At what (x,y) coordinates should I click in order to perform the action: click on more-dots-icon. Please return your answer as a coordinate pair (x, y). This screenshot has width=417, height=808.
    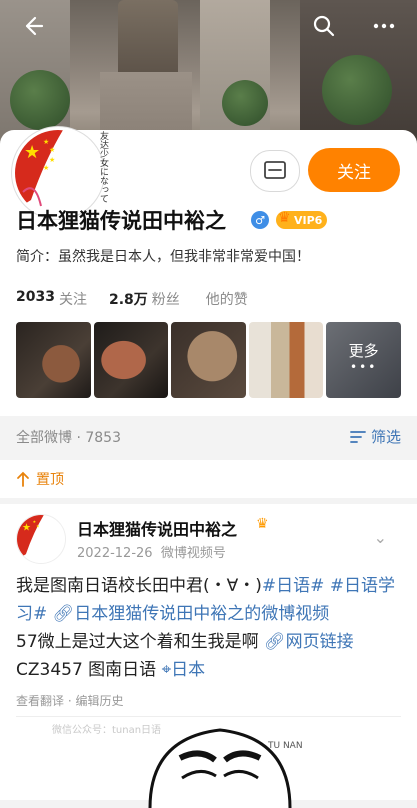
    Looking at the image, I should click on (384, 26).